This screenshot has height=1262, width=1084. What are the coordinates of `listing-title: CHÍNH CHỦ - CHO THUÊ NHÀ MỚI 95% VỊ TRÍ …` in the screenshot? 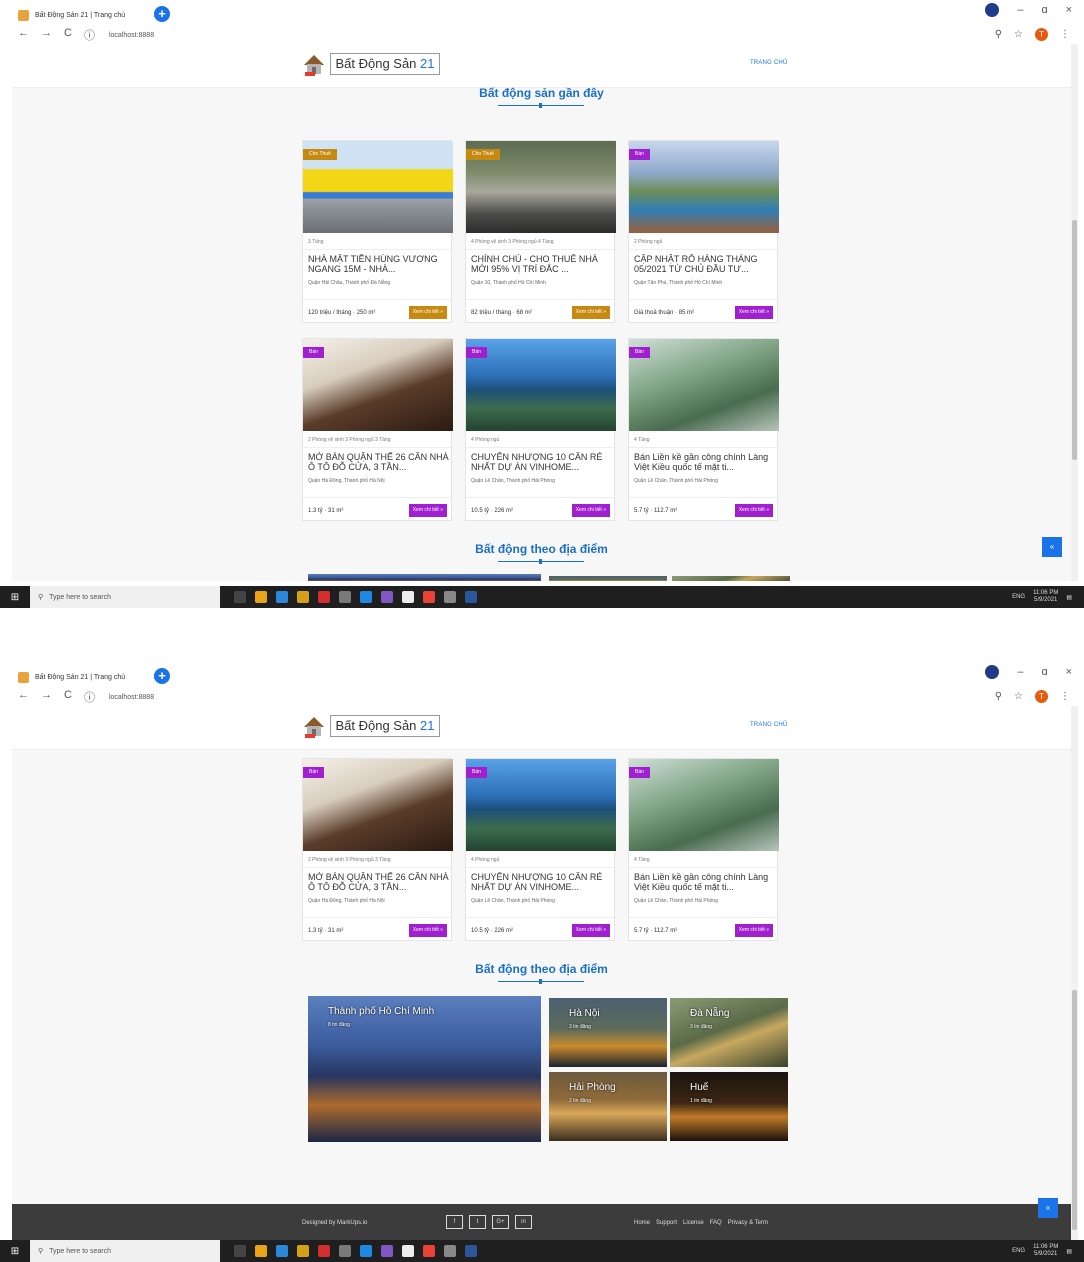 It's located at (542, 264).